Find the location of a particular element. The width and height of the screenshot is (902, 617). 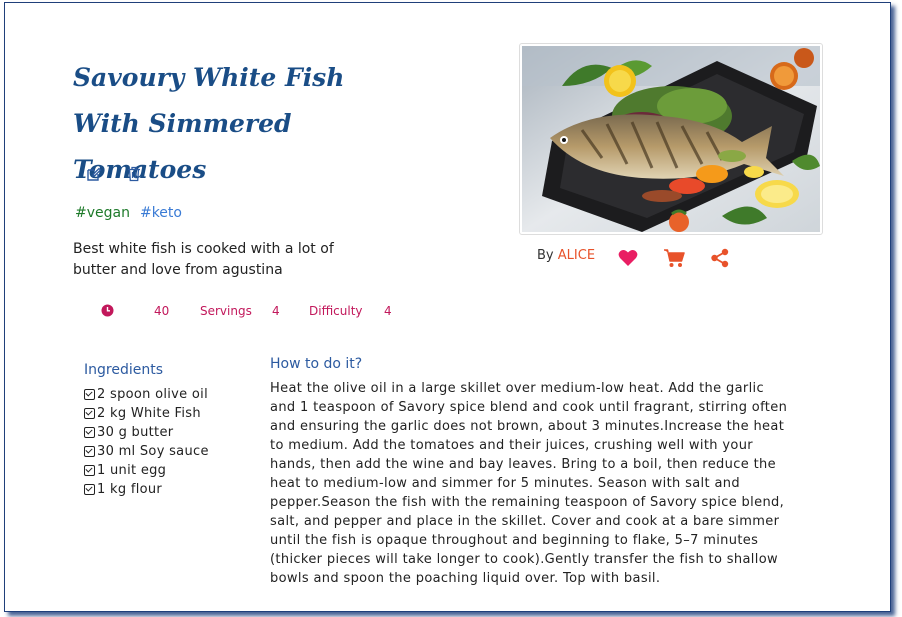

edit-icon is located at coordinates (94, 174).